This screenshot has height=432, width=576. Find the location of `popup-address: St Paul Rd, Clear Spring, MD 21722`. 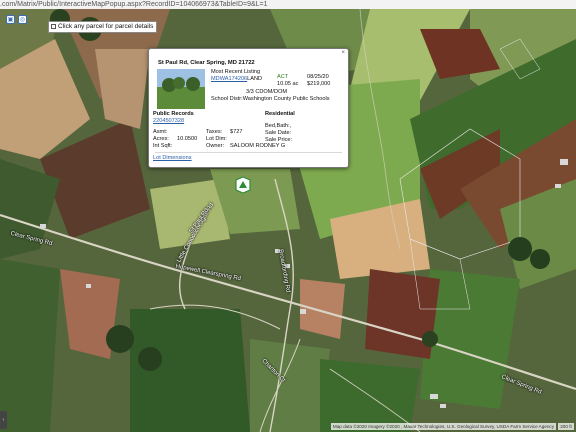

popup-address: St Paul Rd, Clear Spring, MD 21722 is located at coordinates (206, 63).